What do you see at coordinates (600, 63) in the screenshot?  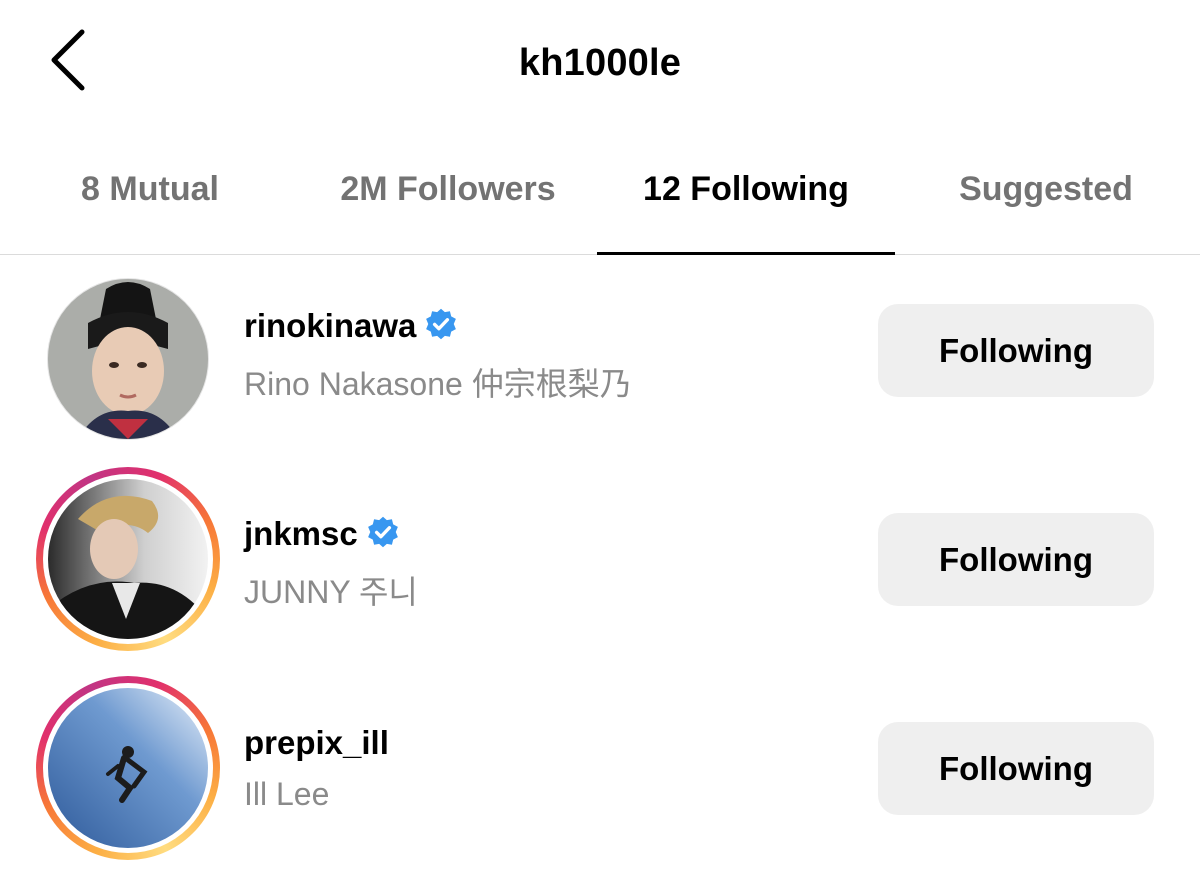 I see `profile-username-title: kh1000le` at bounding box center [600, 63].